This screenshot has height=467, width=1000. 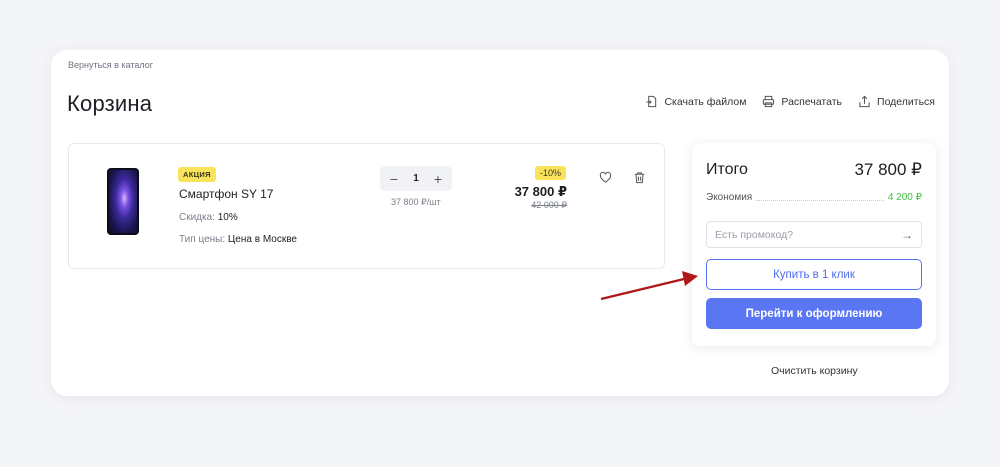 I want to click on item-price: 37 800 ₽, so click(x=540, y=191).